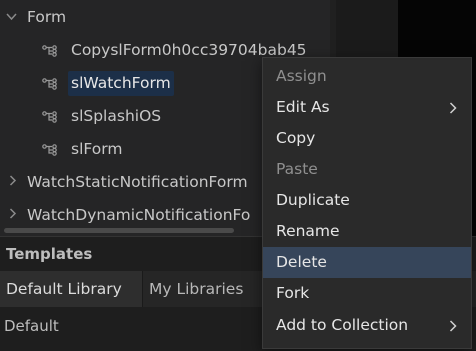 The image size is (476, 351). Describe the element at coordinates (367, 231) in the screenshot. I see `menu-item-rename: Rename` at that location.